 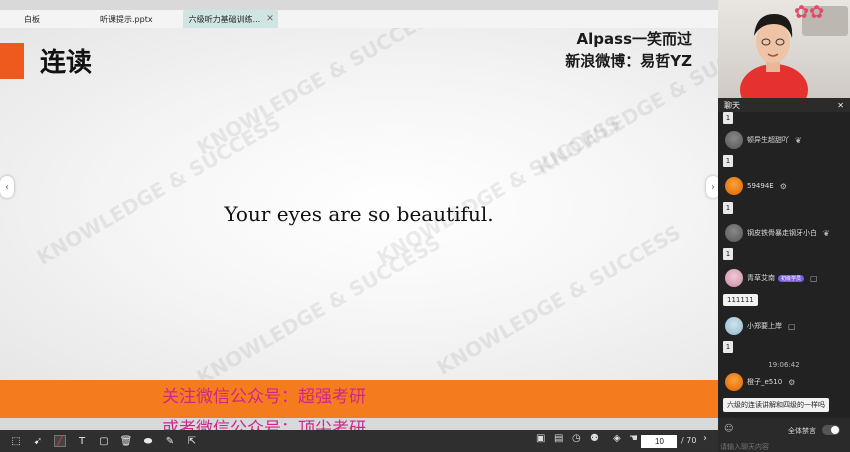 I want to click on chat-username: 顿异生超甜吖, so click(x=768, y=140).